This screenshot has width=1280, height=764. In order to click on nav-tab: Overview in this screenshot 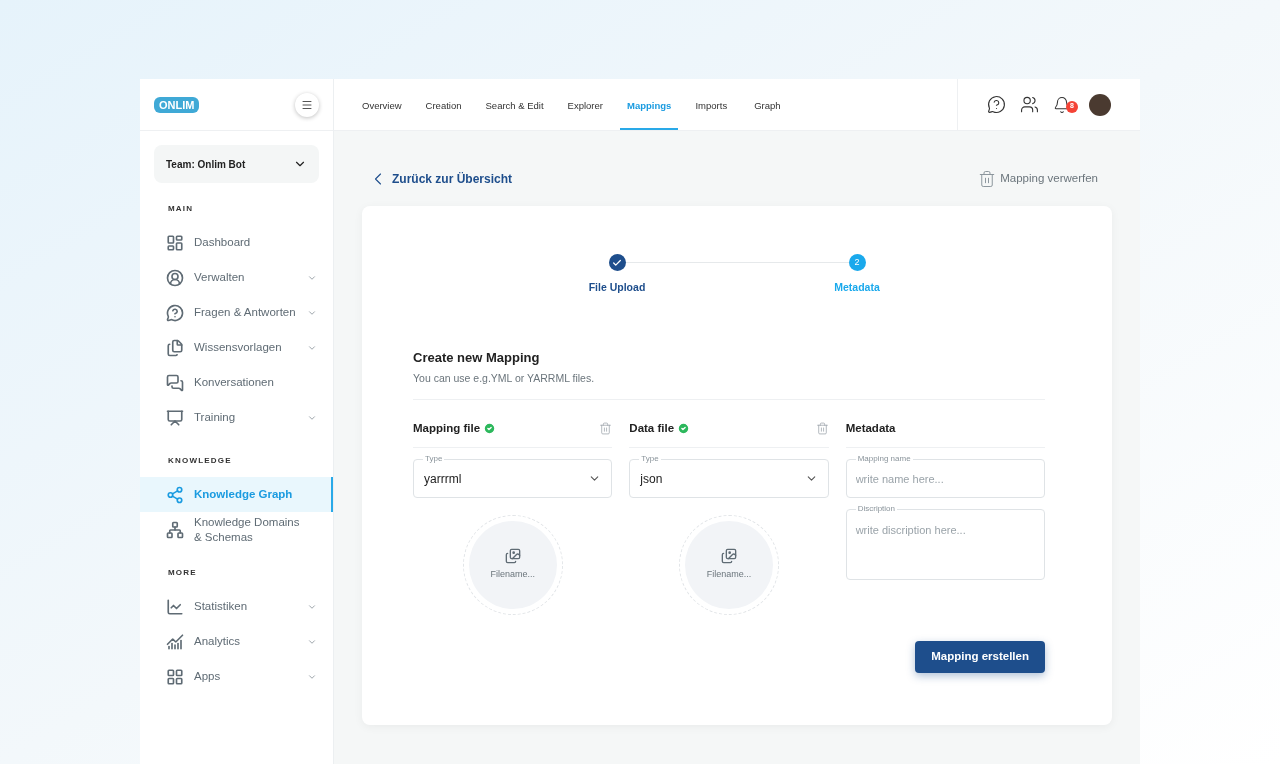, I will do `click(382, 104)`.